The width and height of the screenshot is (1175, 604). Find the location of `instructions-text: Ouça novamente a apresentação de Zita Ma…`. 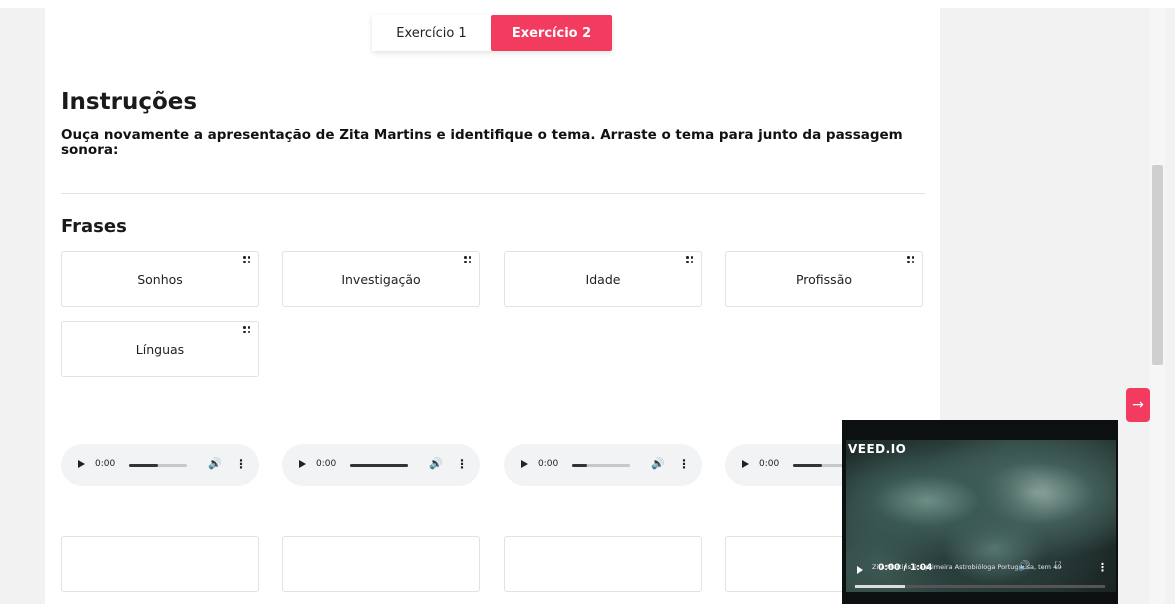

instructions-text: Ouça novamente a apresentação de Zita Ma… is located at coordinates (482, 142).